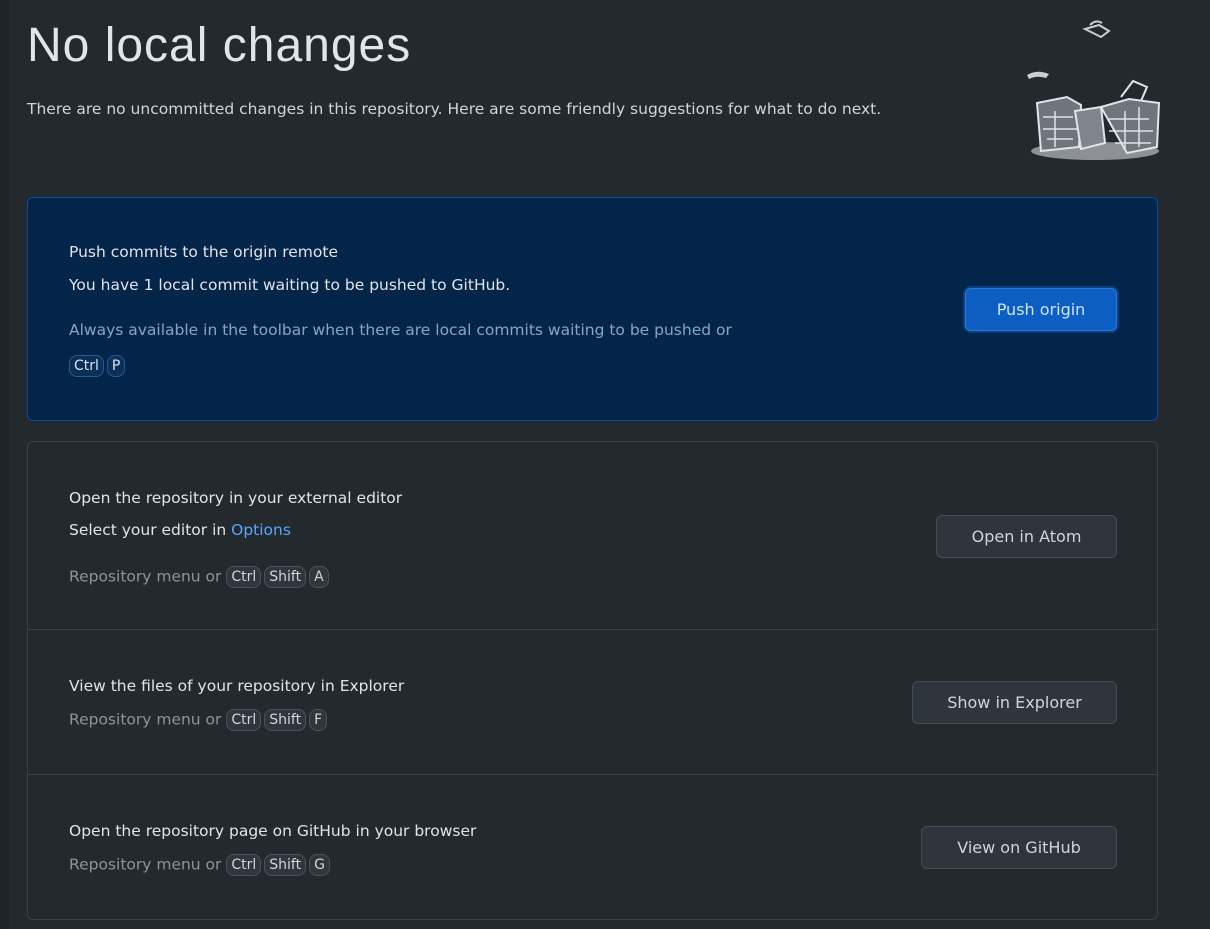 The height and width of the screenshot is (929, 1210). Describe the element at coordinates (318, 720) in the screenshot. I see `kbd-f: F` at that location.